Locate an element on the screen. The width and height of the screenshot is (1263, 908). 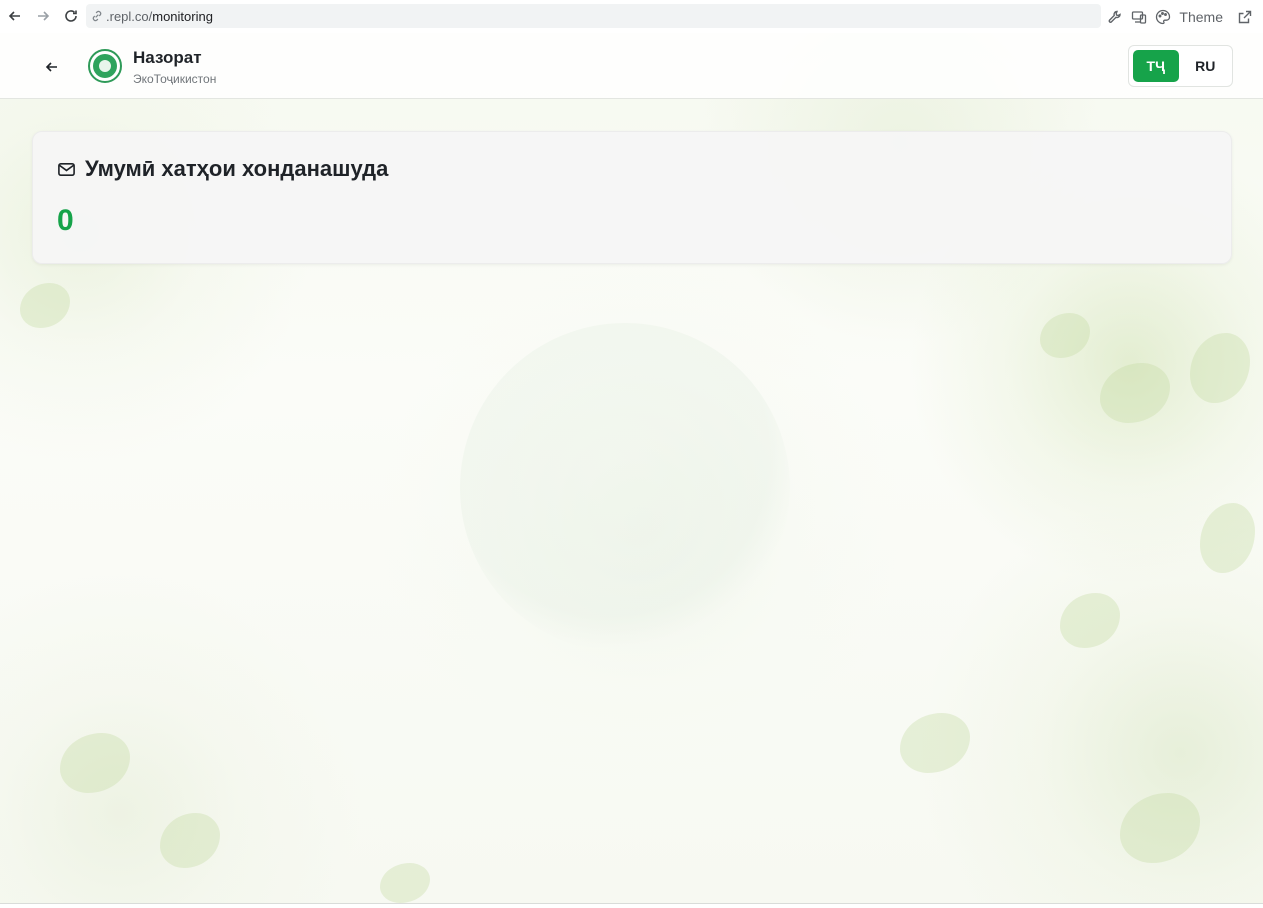
logo-emblem is located at coordinates (105, 66).